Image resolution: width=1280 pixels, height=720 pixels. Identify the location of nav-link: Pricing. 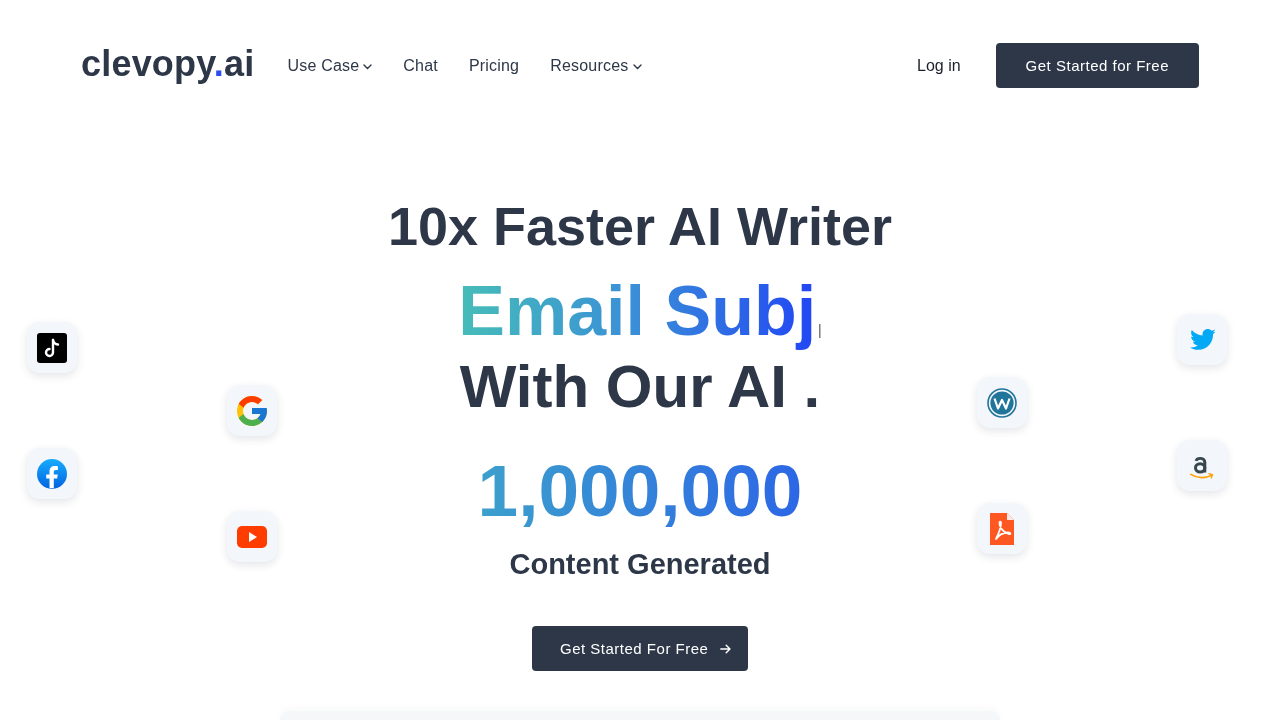
(494, 65).